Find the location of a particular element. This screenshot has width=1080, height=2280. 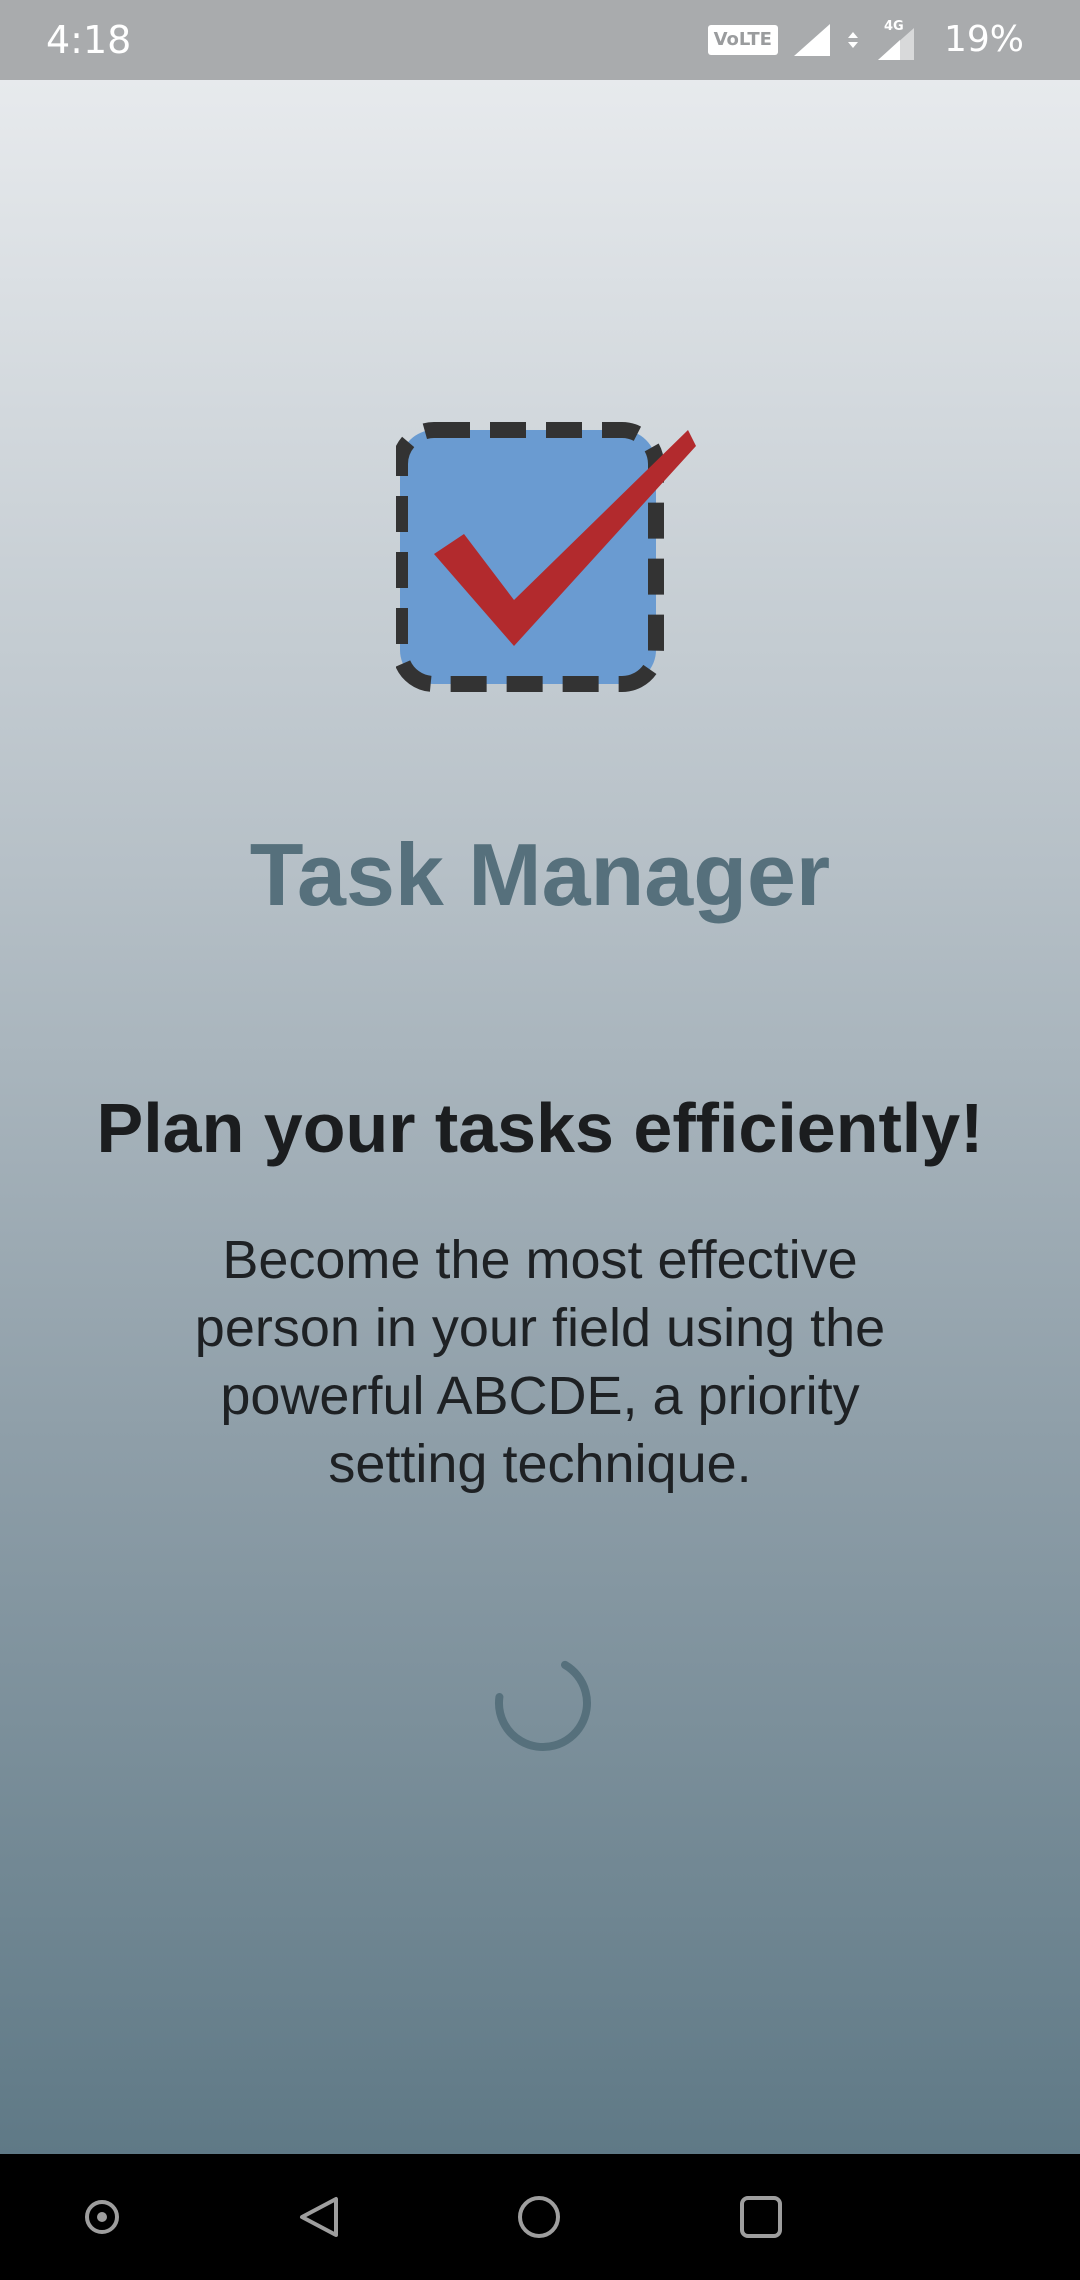

status-bar: 4:18 VoLTE 4G 19% is located at coordinates (540, 40).